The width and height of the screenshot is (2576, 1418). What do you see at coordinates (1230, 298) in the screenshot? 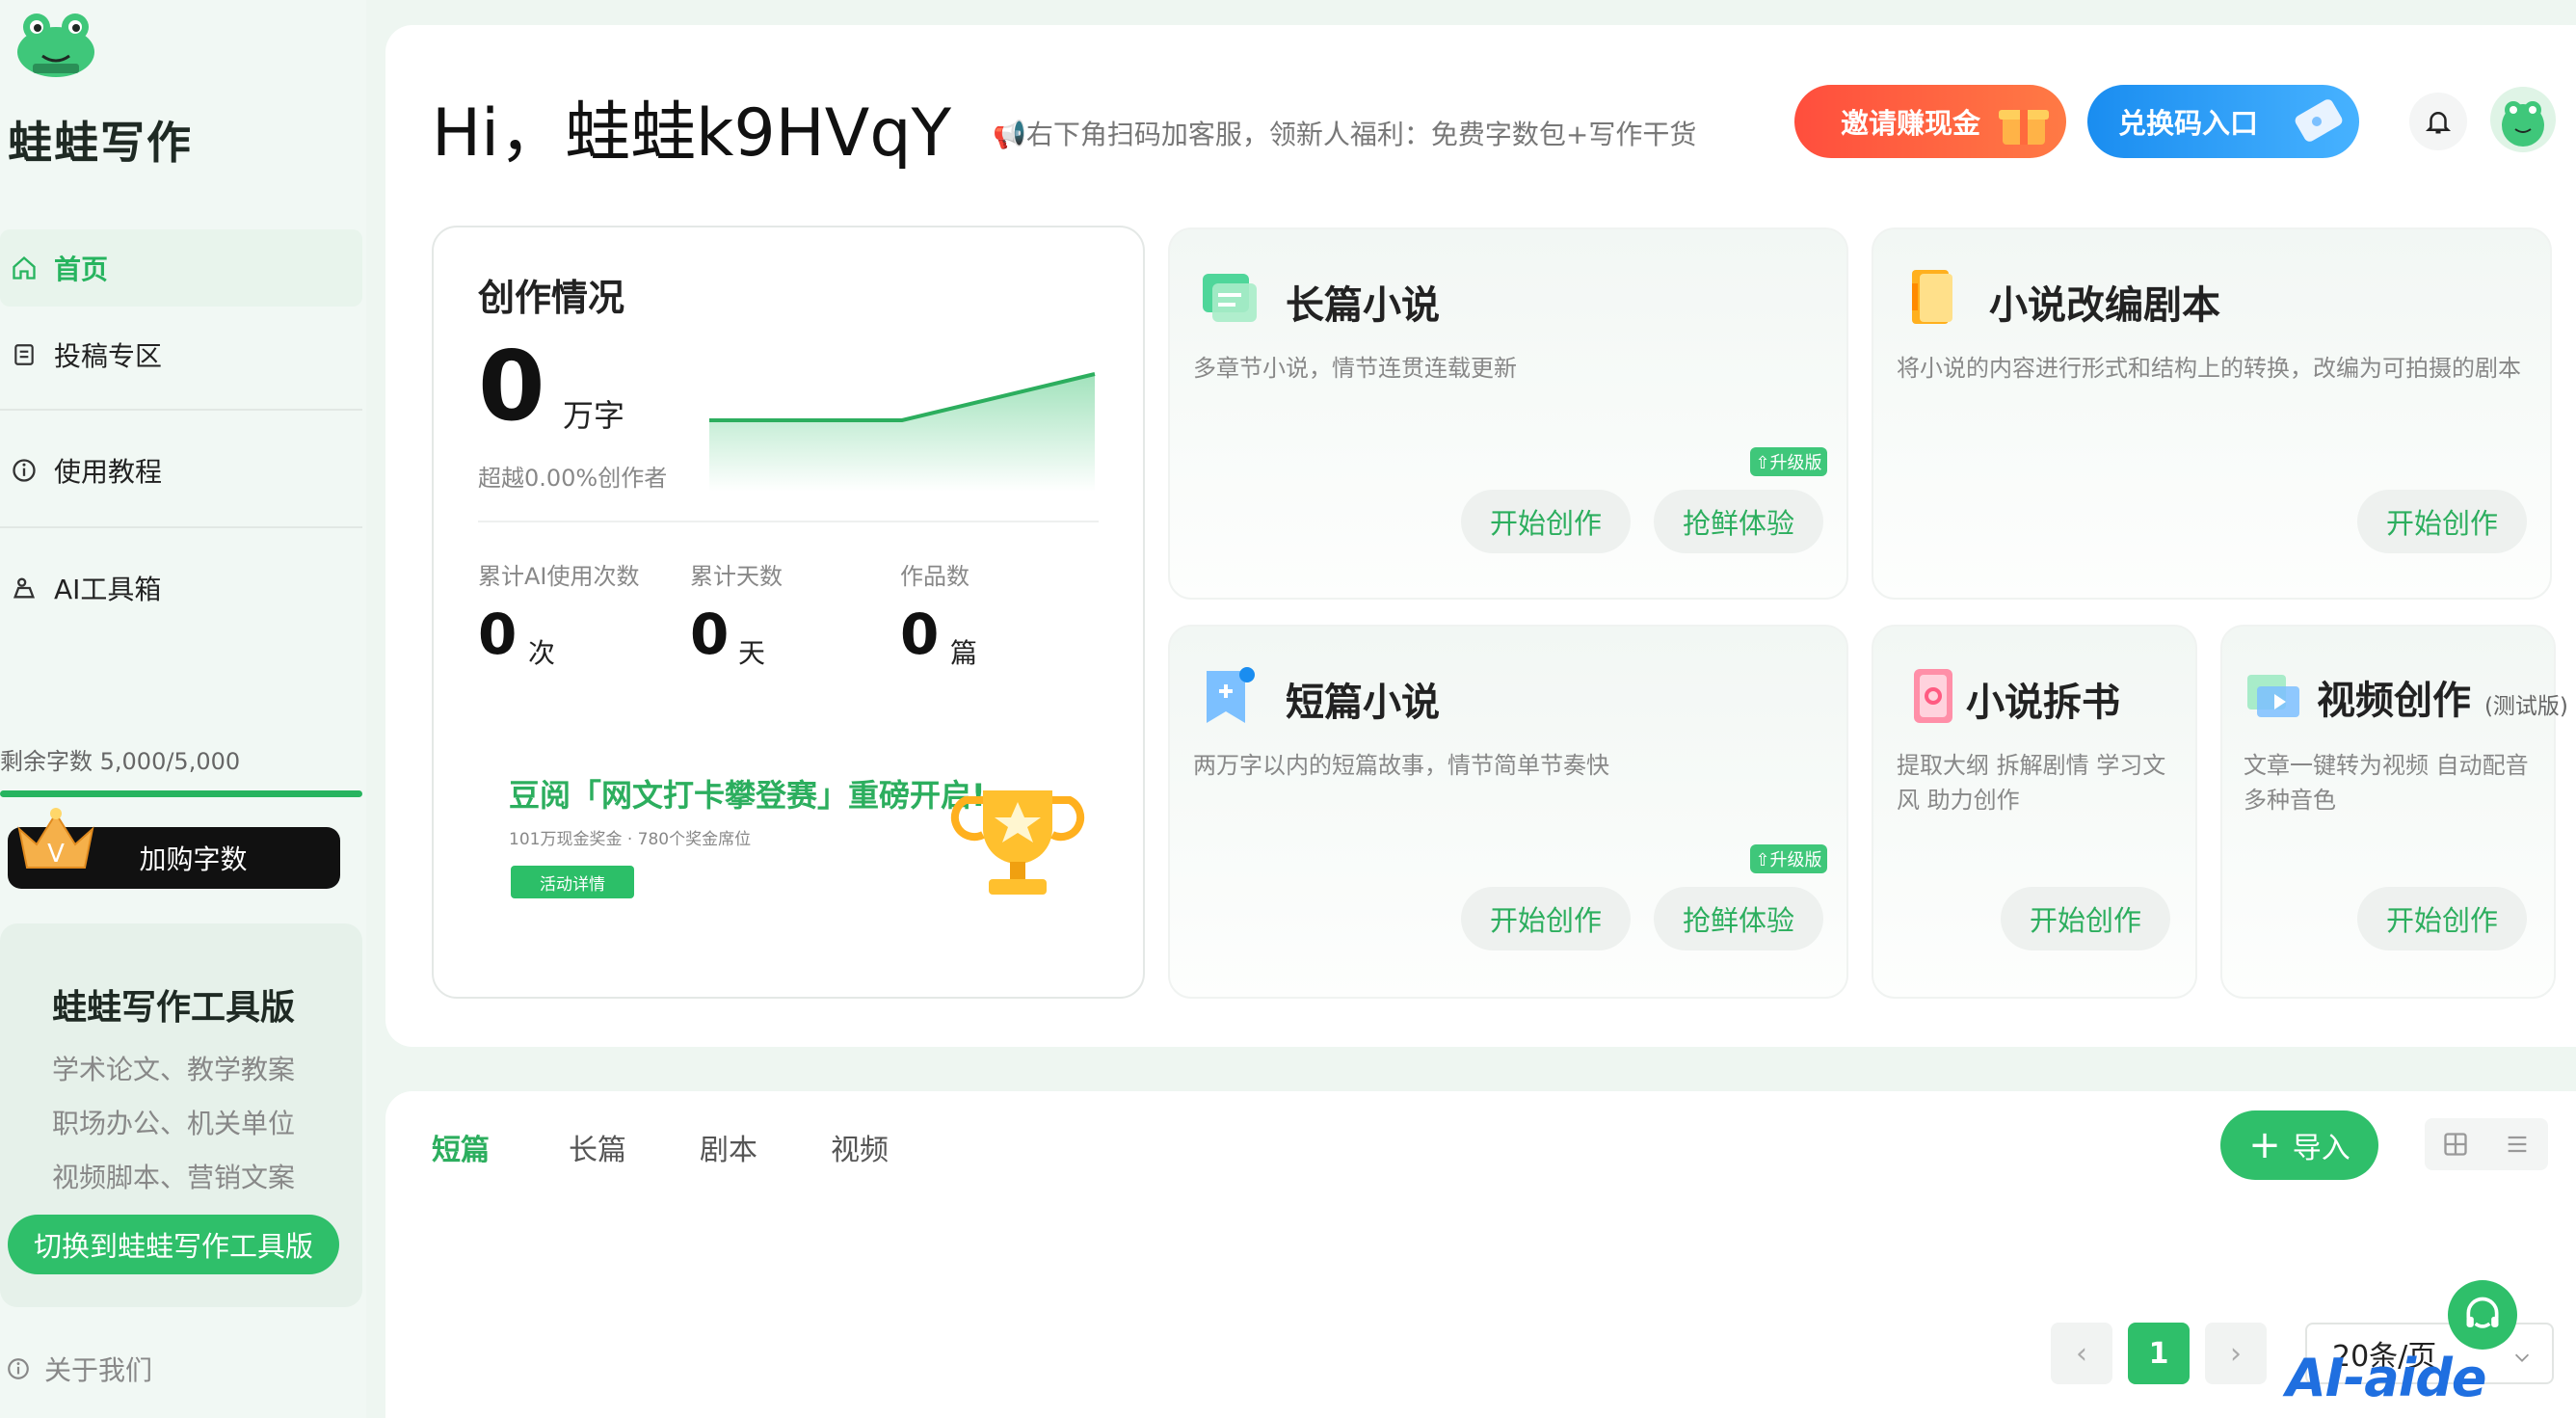
I see `long-novel-icon` at bounding box center [1230, 298].